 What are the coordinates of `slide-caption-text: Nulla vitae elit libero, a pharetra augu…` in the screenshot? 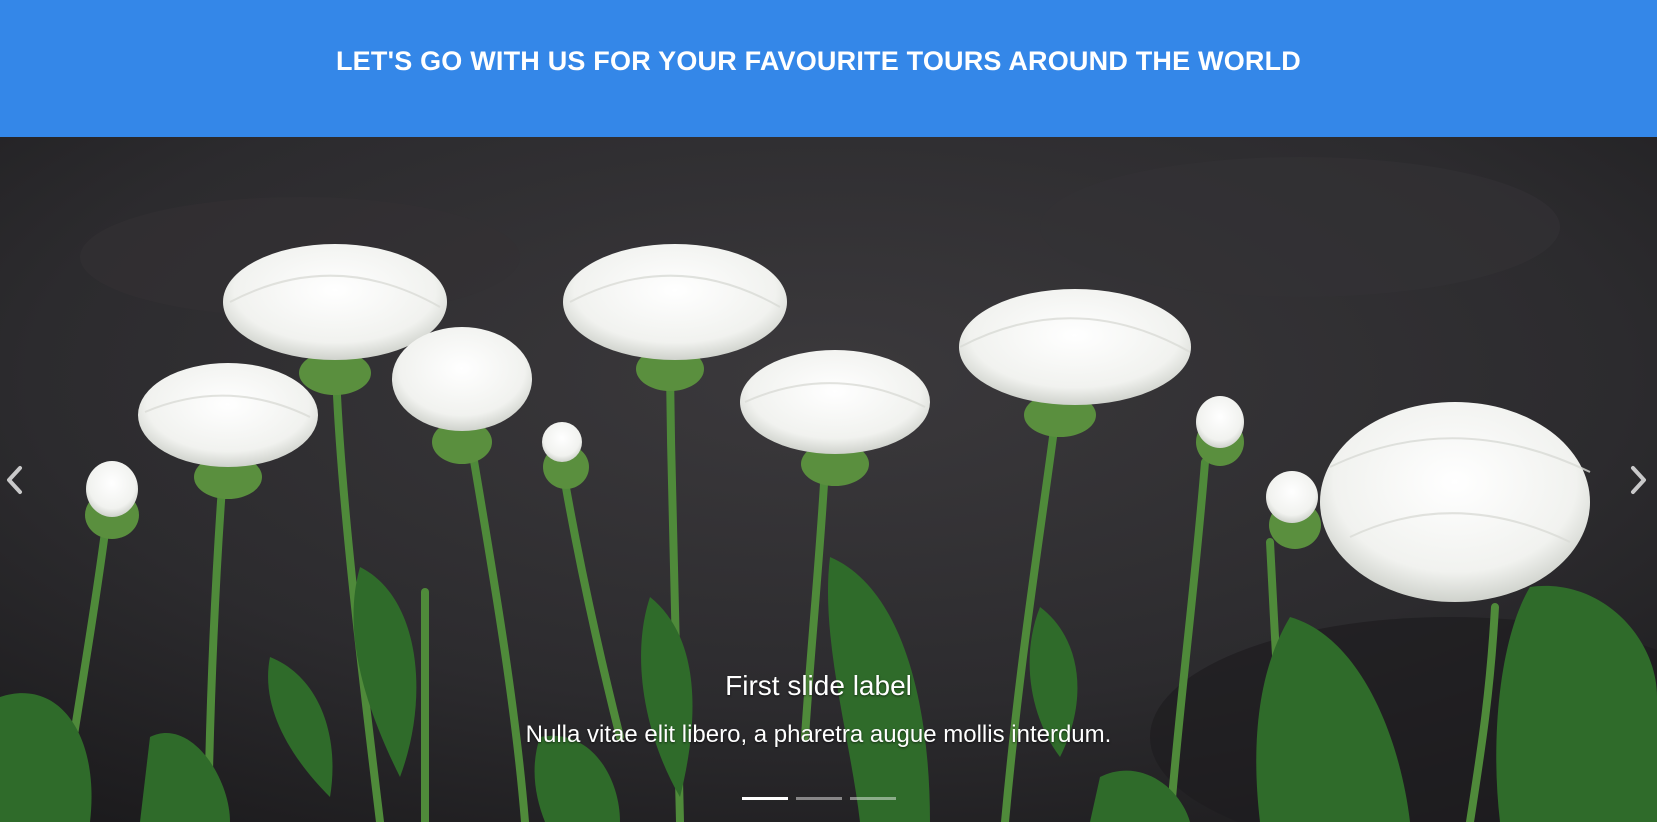 It's located at (818, 734).